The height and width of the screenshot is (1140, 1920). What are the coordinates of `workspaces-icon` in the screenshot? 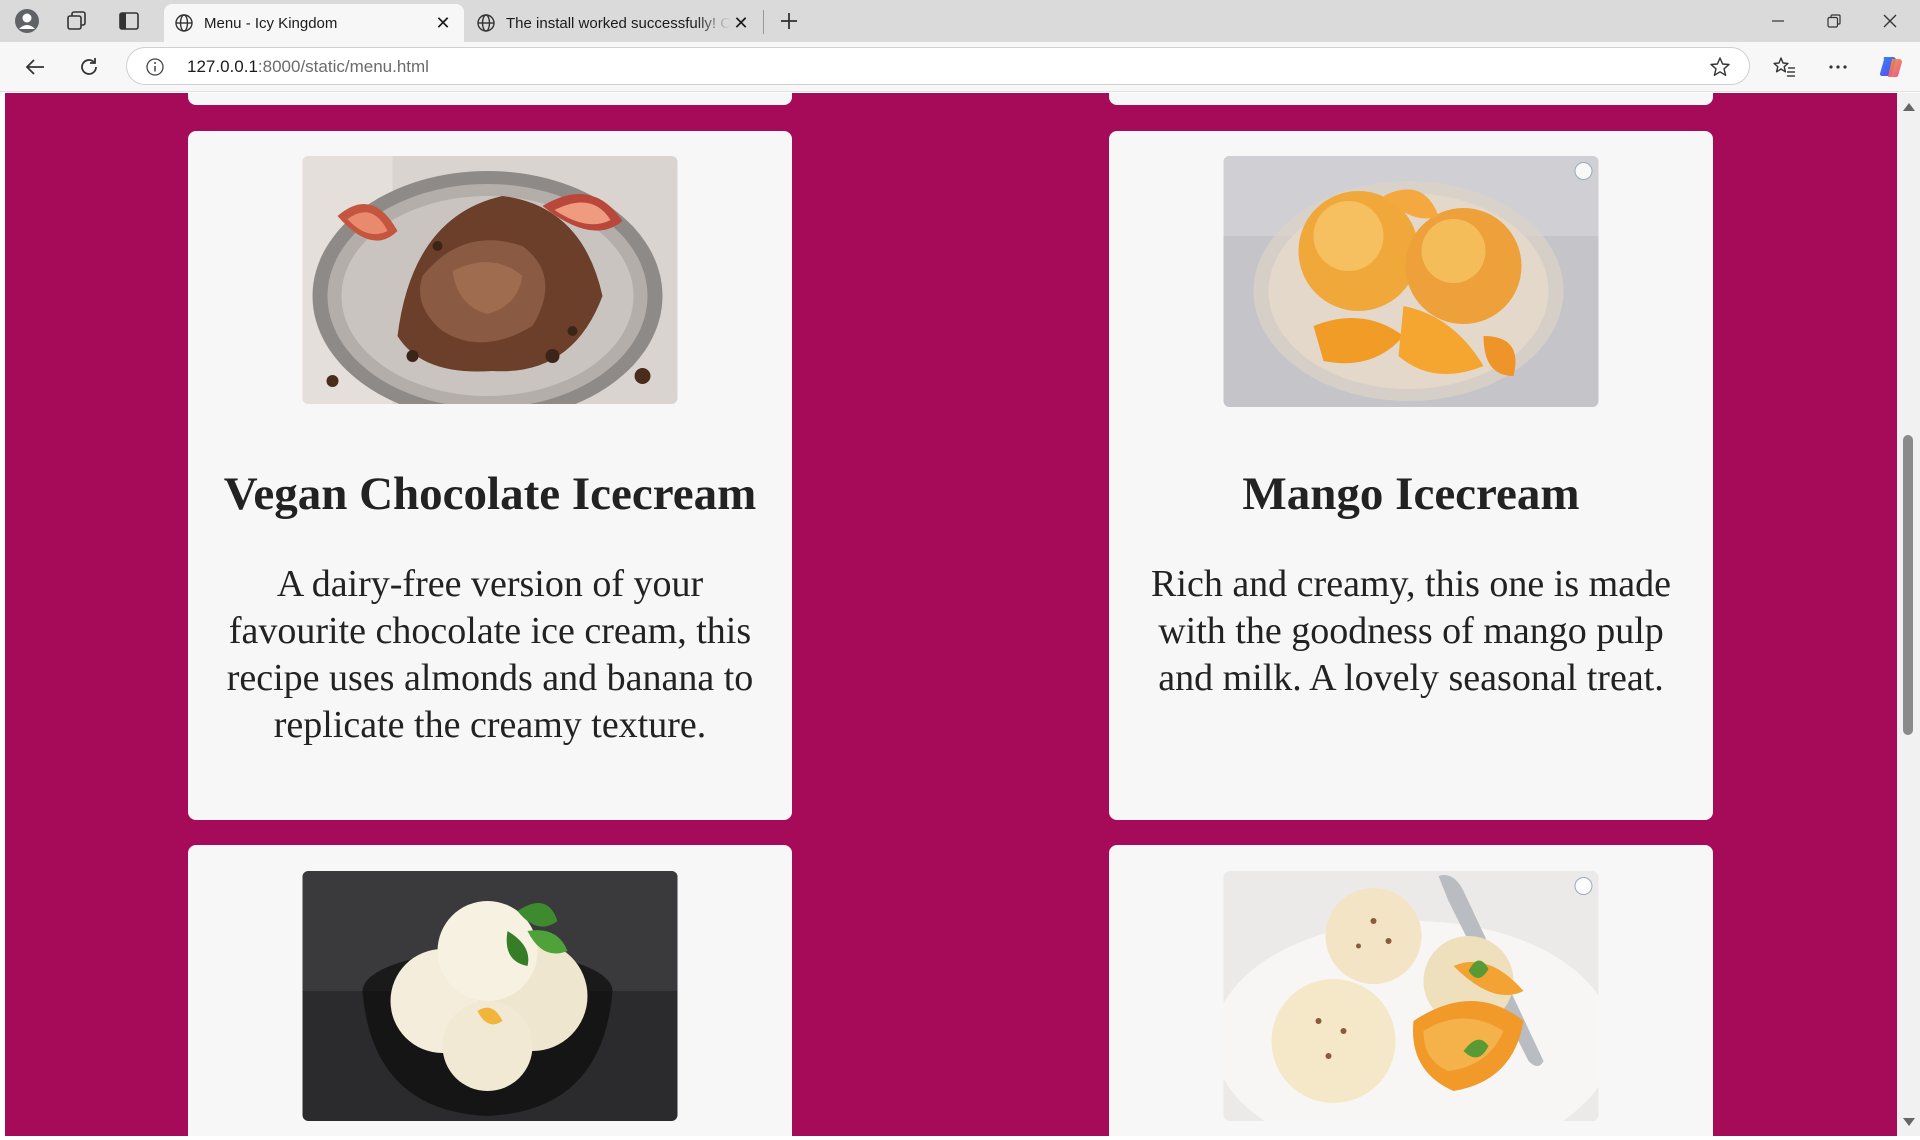 It's located at (76, 20).